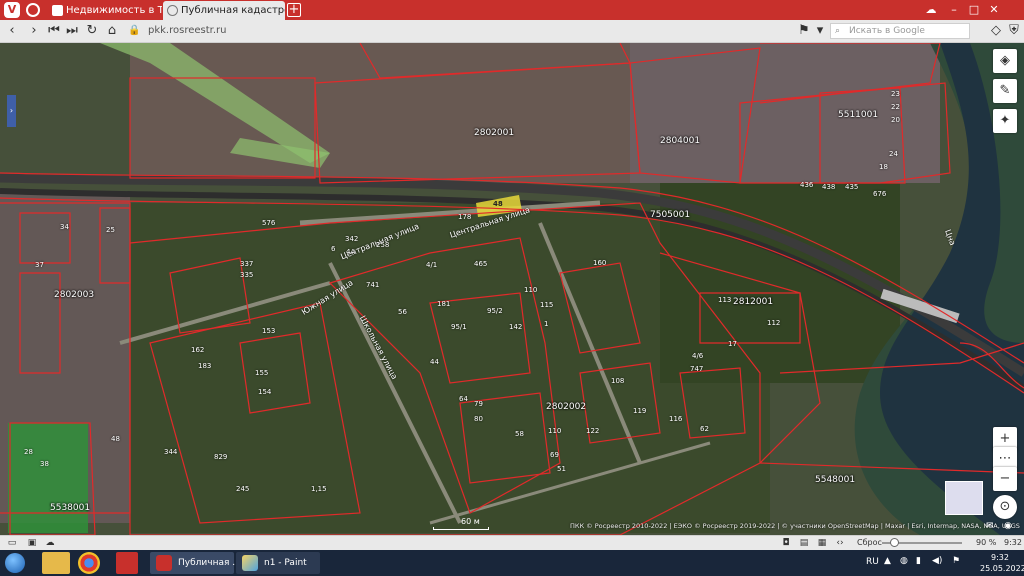 The height and width of the screenshot is (576, 1024). What do you see at coordinates (204, 366) in the screenshot?
I see `parcel-number: 183` at bounding box center [204, 366].